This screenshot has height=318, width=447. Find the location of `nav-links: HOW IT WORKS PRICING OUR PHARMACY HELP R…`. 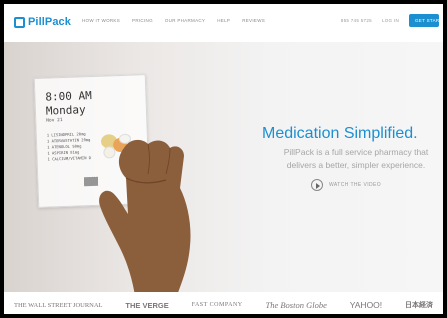

nav-links: HOW IT WORKS PRICING OUR PHARMACY HELP R… is located at coordinates (173, 20).